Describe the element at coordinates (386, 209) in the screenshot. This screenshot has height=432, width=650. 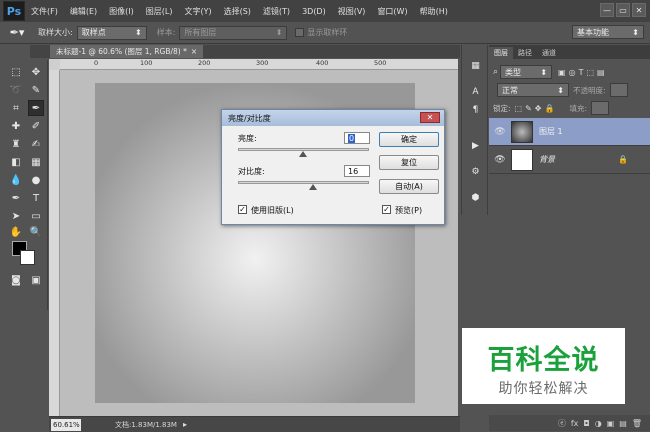
I see `preview-checkbox: ✓` at that location.